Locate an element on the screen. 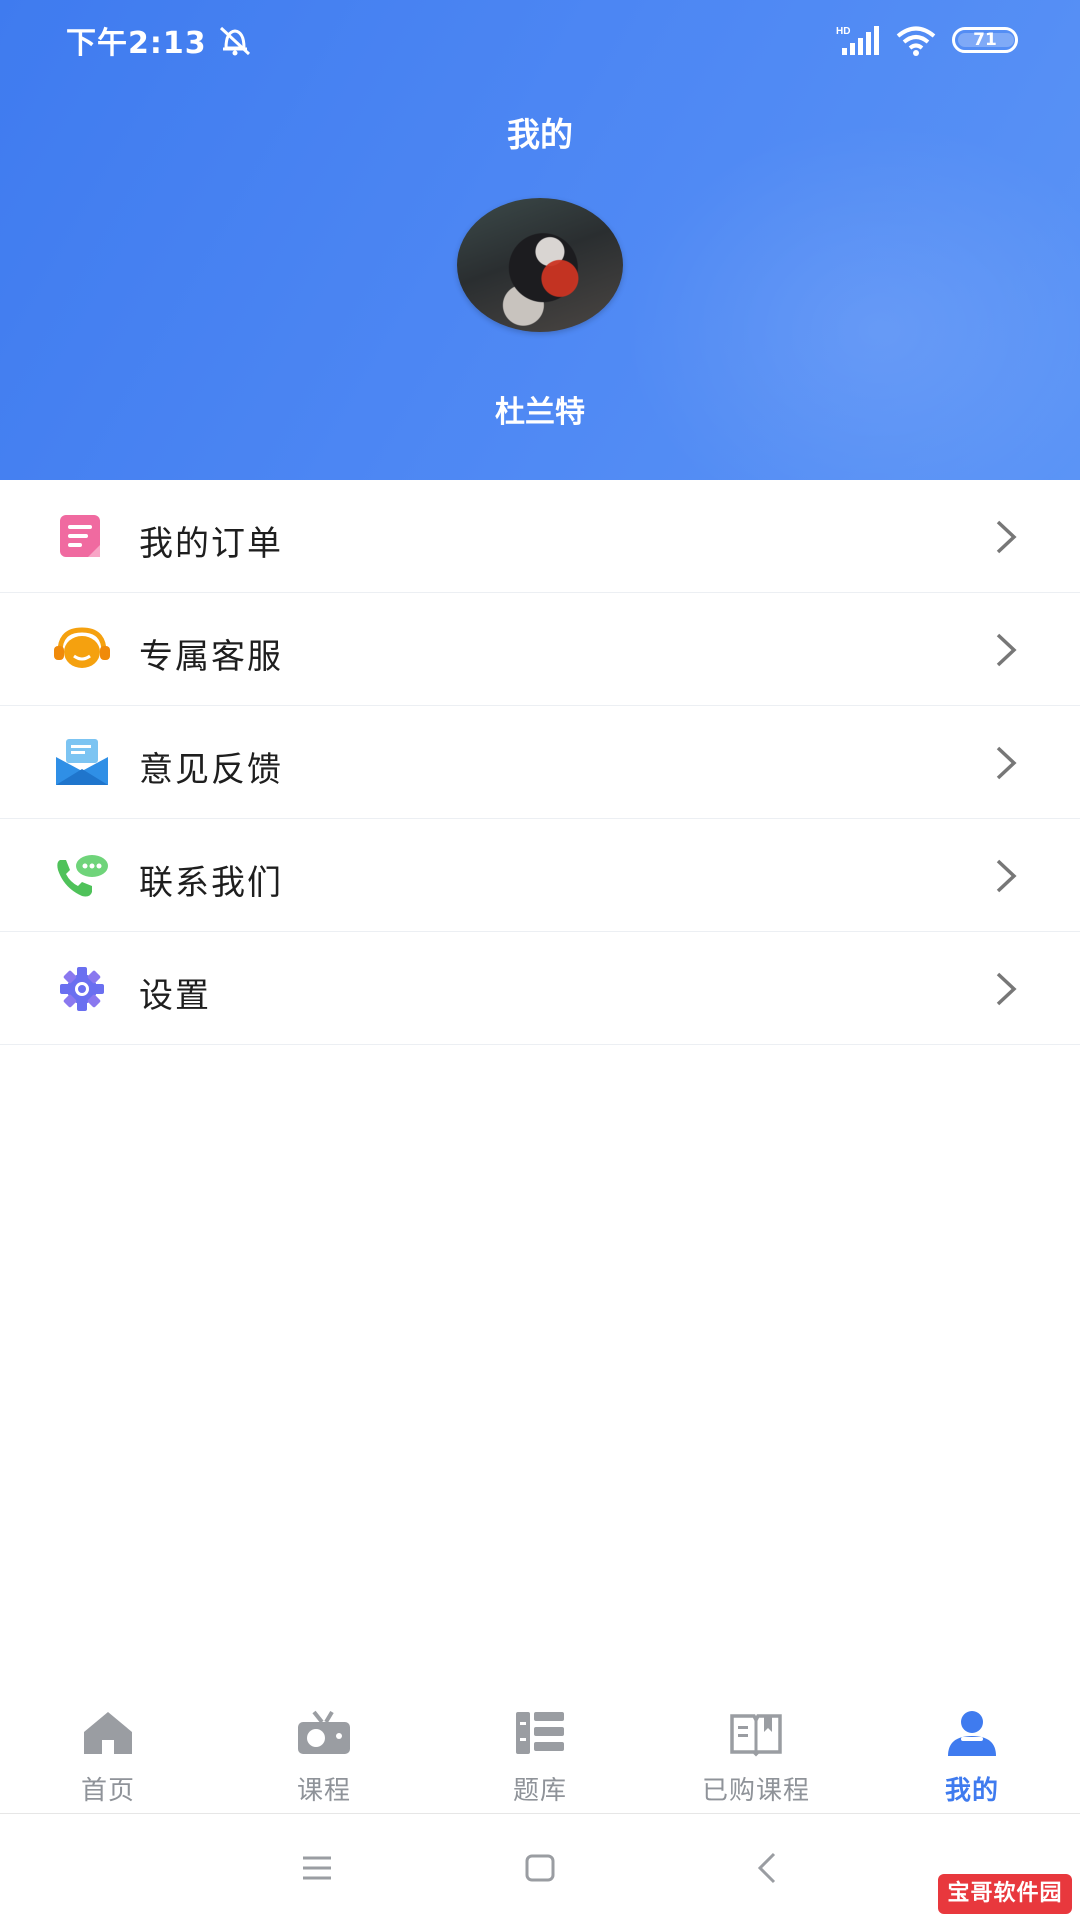 This screenshot has width=1080, height=1920. phone-icon is located at coordinates (82, 876).